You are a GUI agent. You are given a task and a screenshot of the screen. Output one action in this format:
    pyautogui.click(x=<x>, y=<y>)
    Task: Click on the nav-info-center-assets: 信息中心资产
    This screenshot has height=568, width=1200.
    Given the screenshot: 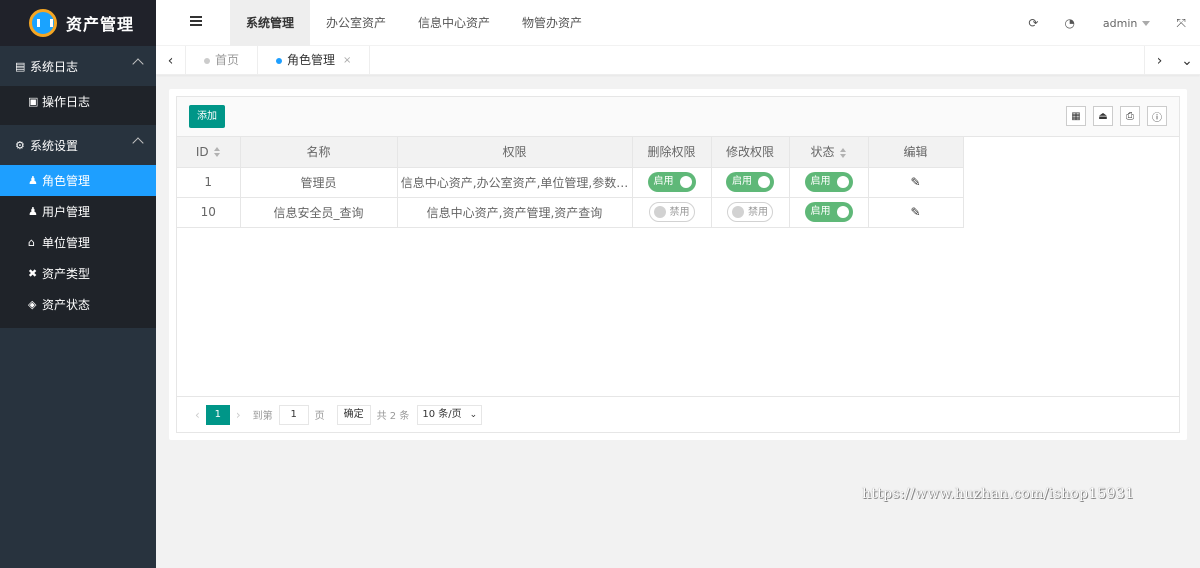 What is the action you would take?
    pyautogui.click(x=454, y=23)
    